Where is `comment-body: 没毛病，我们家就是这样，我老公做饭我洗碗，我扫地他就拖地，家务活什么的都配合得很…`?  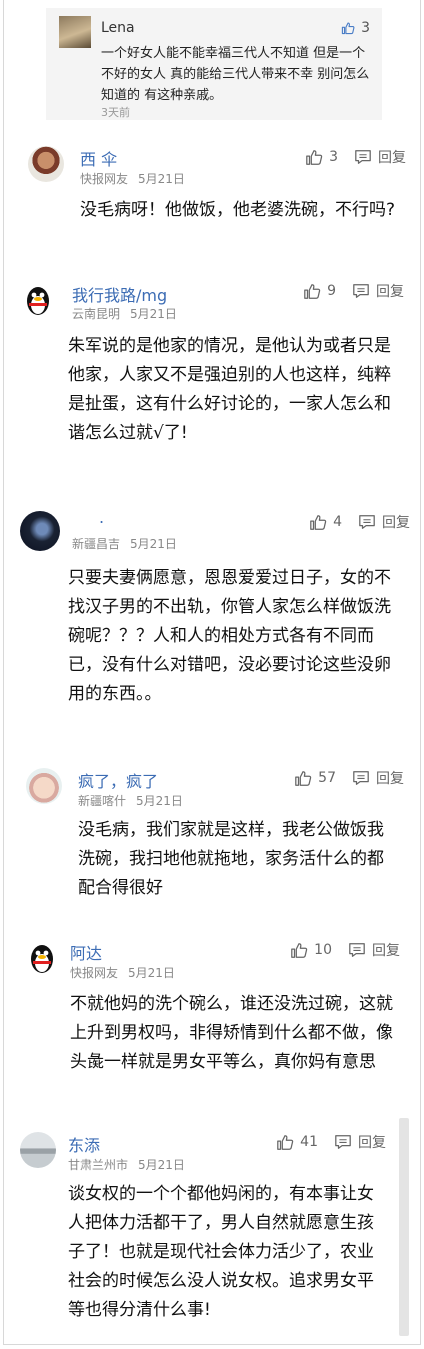
comment-body: 没毛病，我们家就是这样，我老公做饭我洗碗，我扫地他就拖地，家务活什么的都配合得很… is located at coordinates (231, 859).